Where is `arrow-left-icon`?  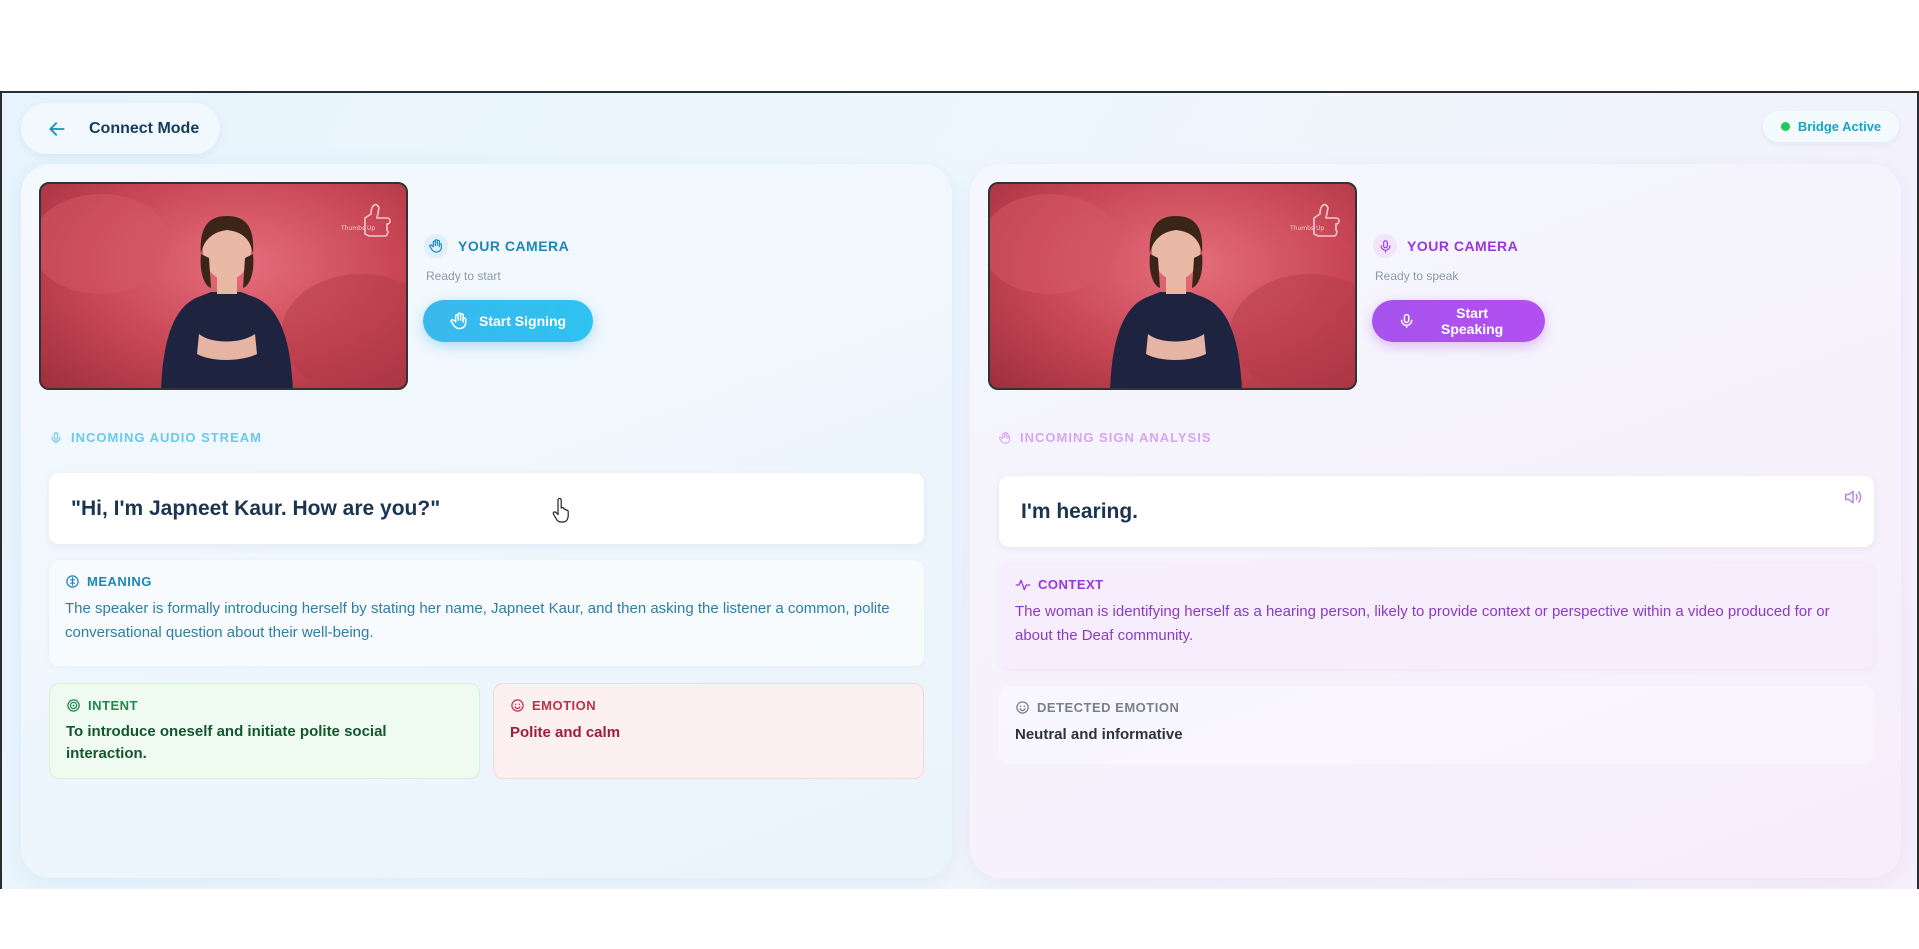
arrow-left-icon is located at coordinates (57, 128).